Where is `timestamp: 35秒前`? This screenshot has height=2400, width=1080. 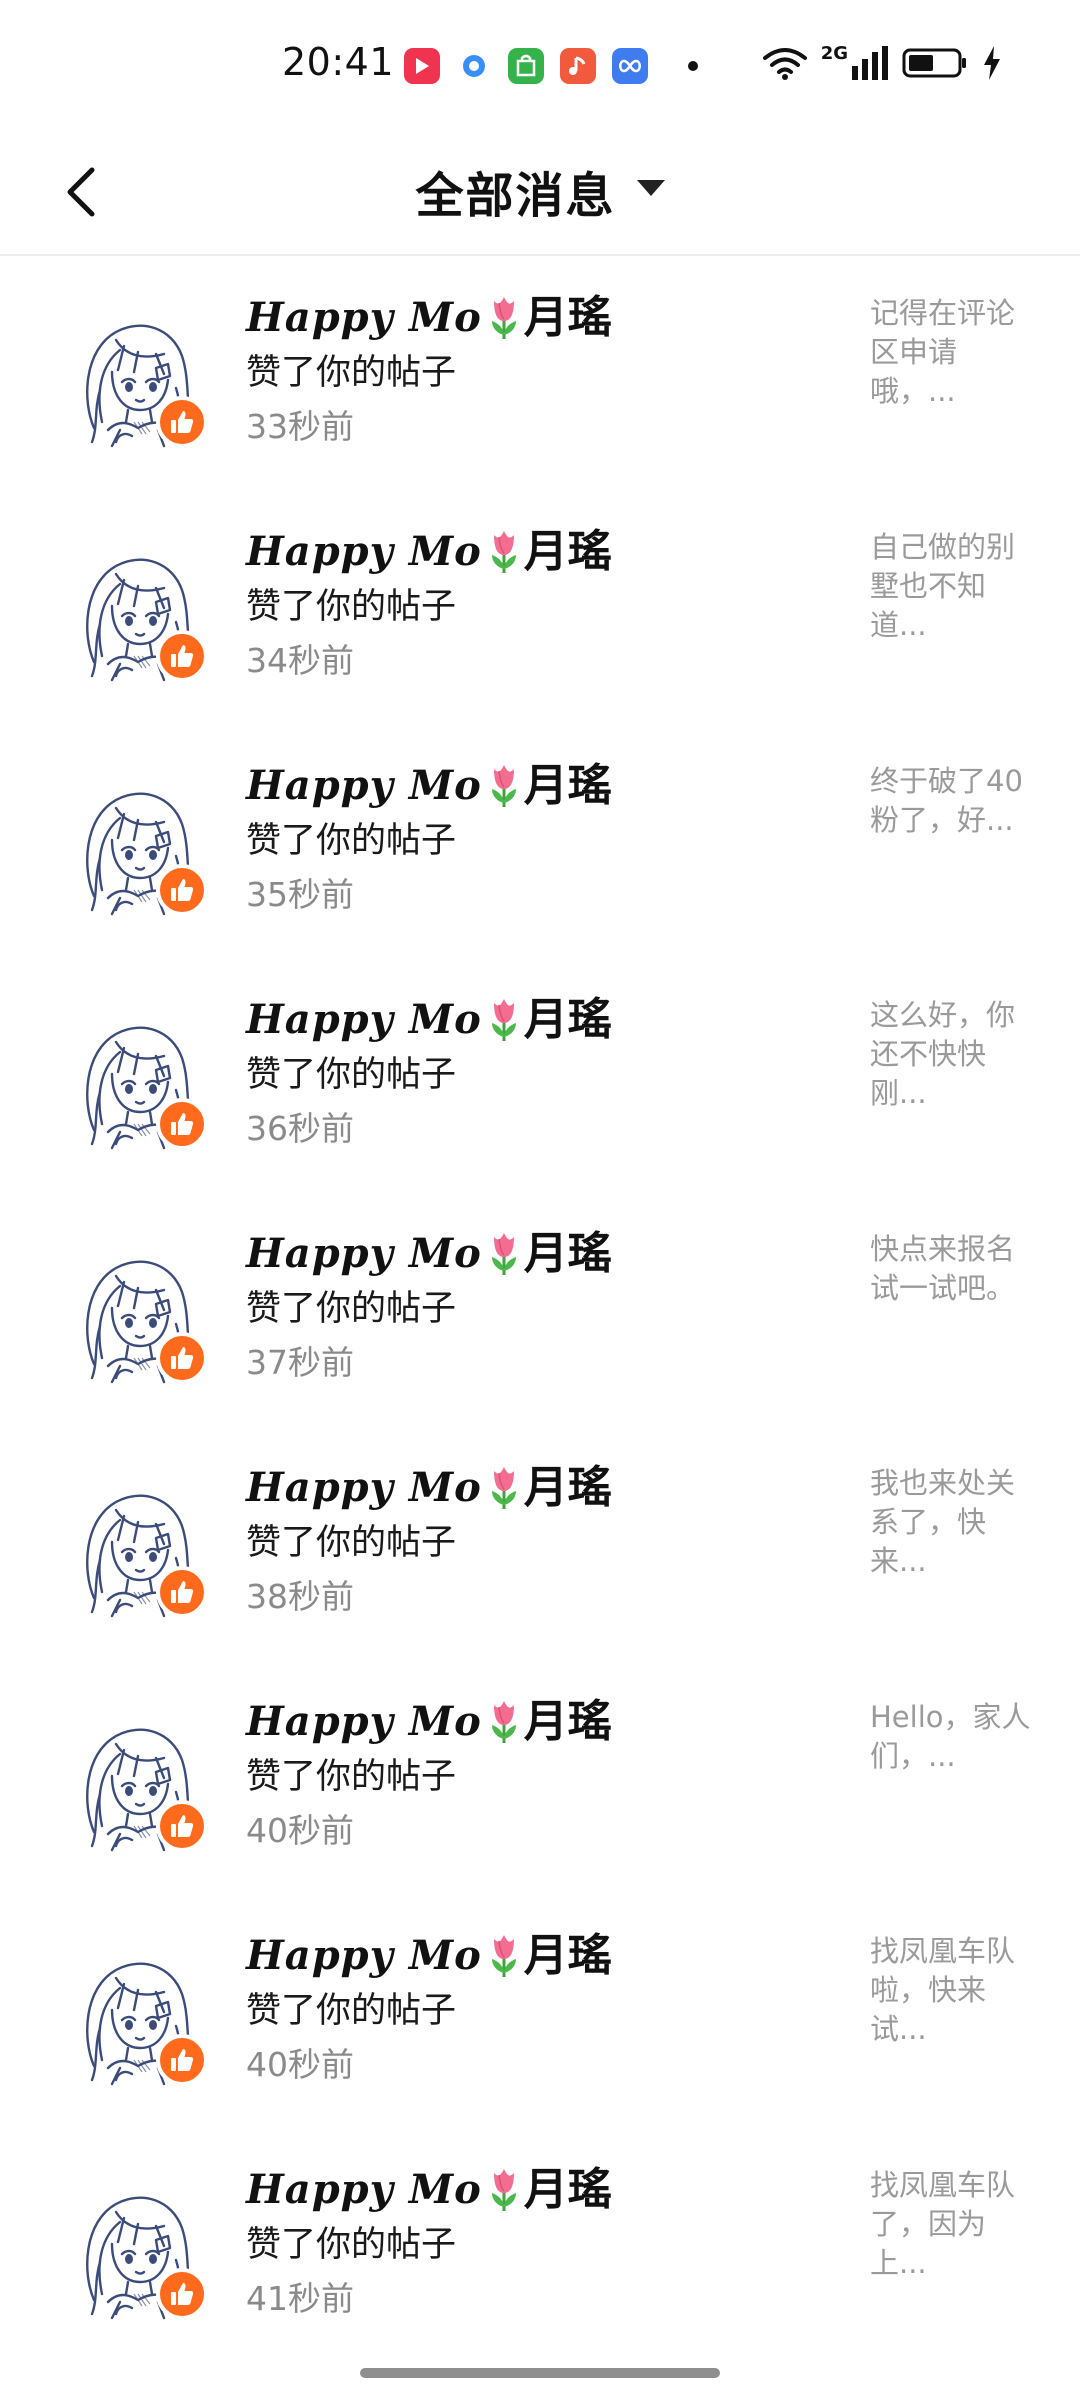
timestamp: 35秒前 is located at coordinates (300, 894).